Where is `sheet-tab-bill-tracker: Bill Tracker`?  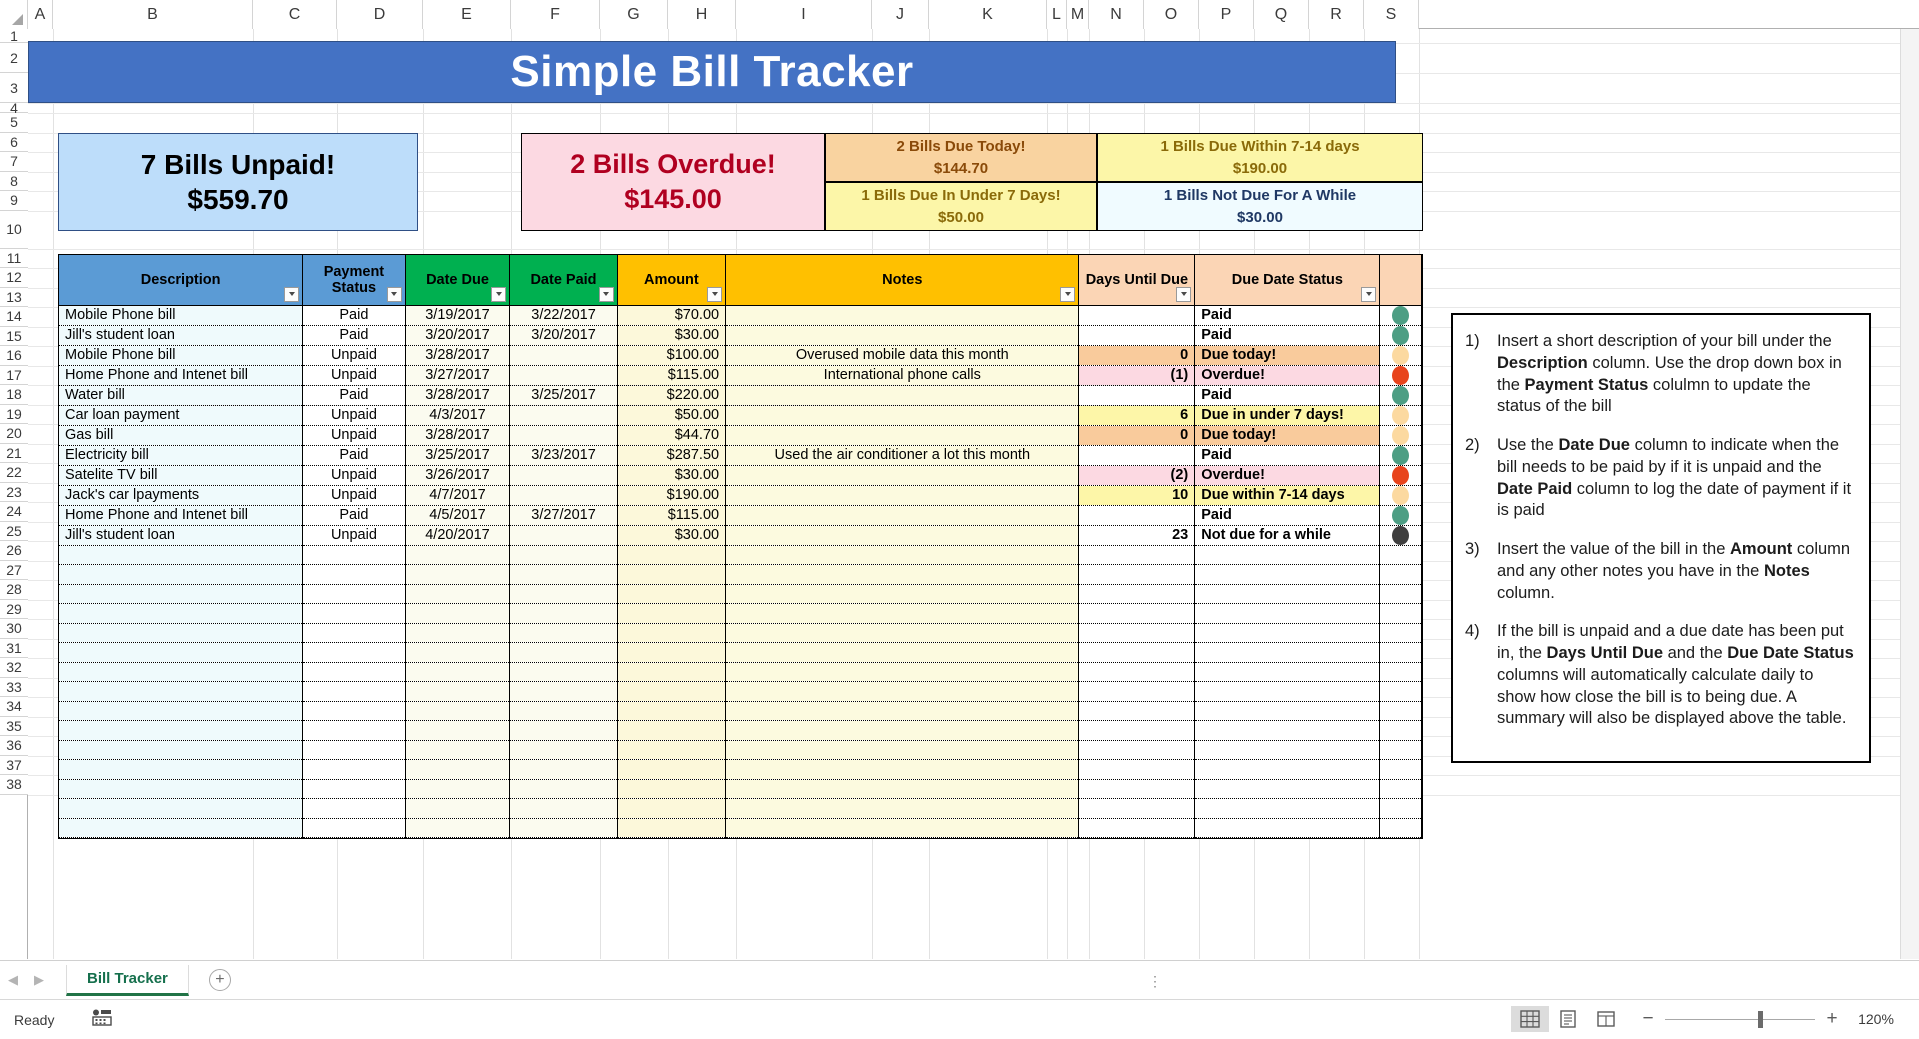
sheet-tab-bill-tracker: Bill Tracker is located at coordinates (127, 980).